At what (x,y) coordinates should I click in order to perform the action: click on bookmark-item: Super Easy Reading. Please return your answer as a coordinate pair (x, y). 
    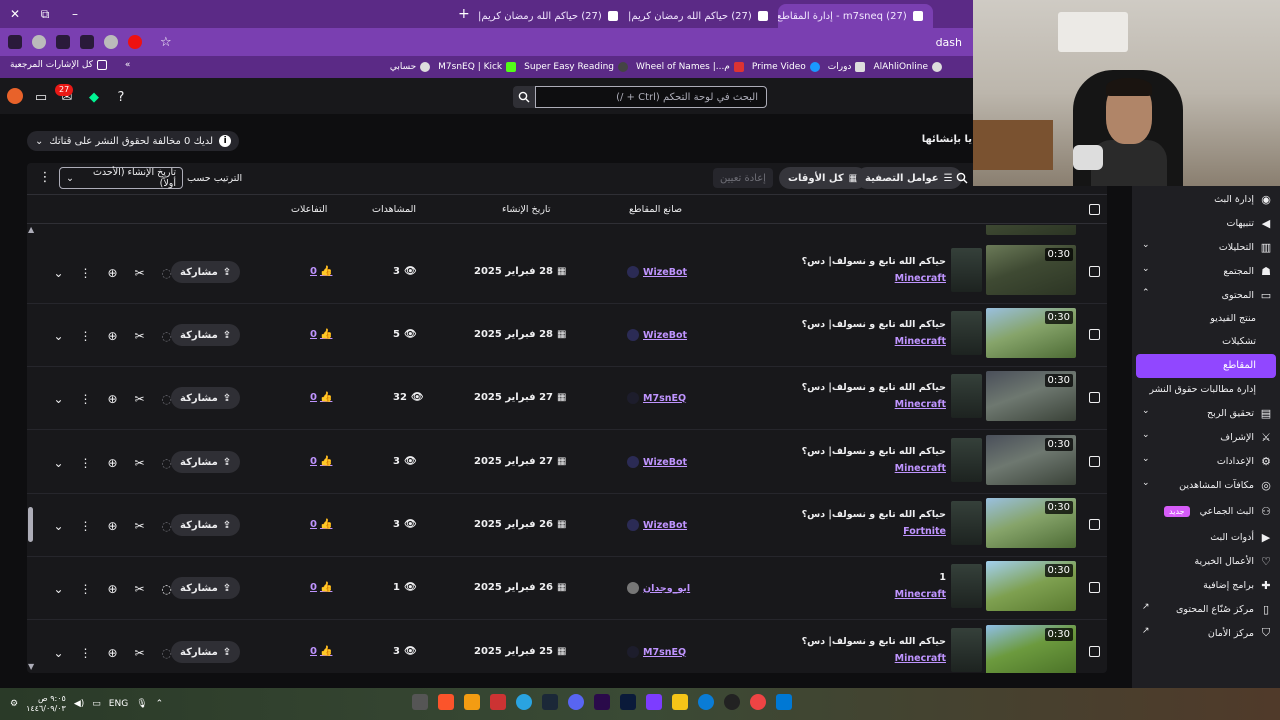
    Looking at the image, I should click on (576, 67).